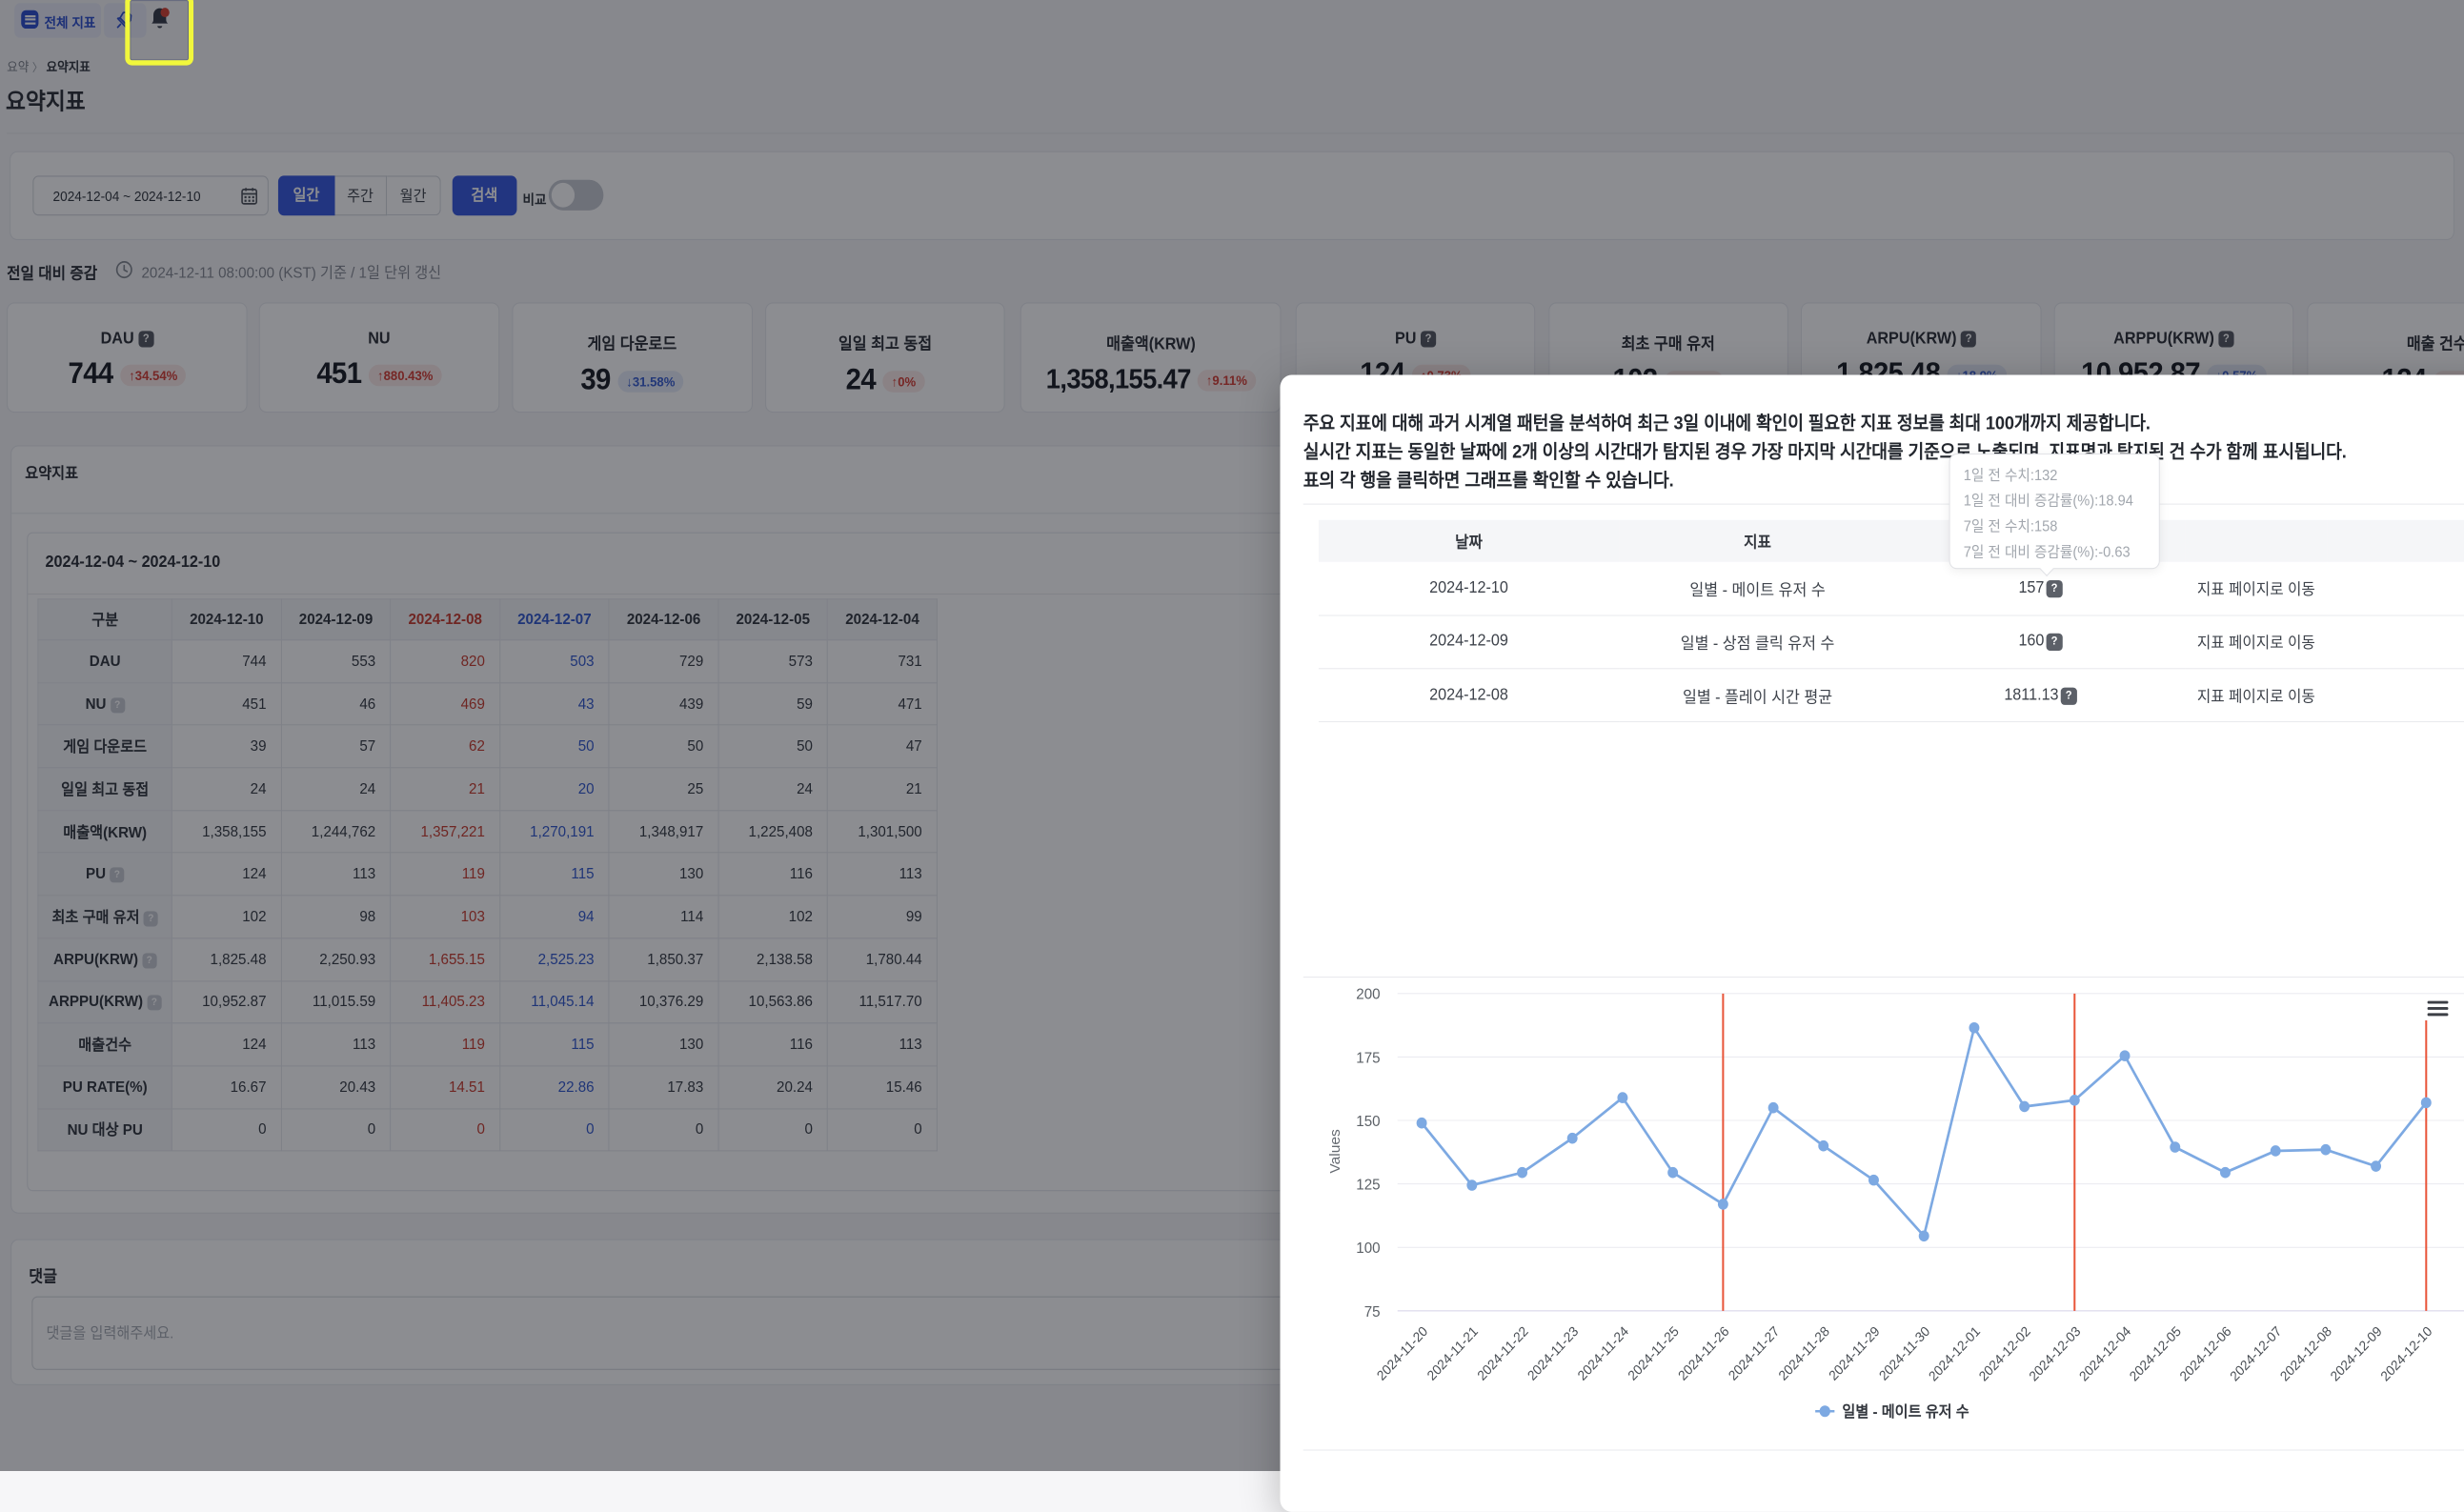 This screenshot has height=1512, width=2464. I want to click on svg-text: 200, so click(1369, 994).